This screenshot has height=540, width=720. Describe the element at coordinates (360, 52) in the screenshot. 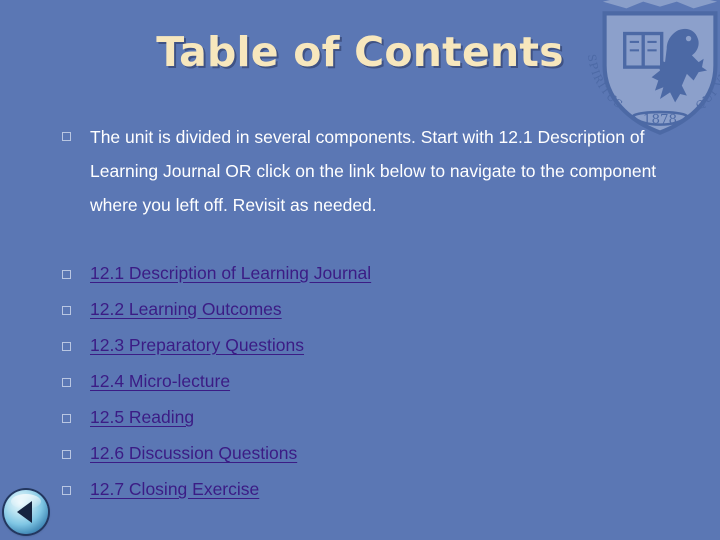

I see `page-title: Table of Contents` at that location.